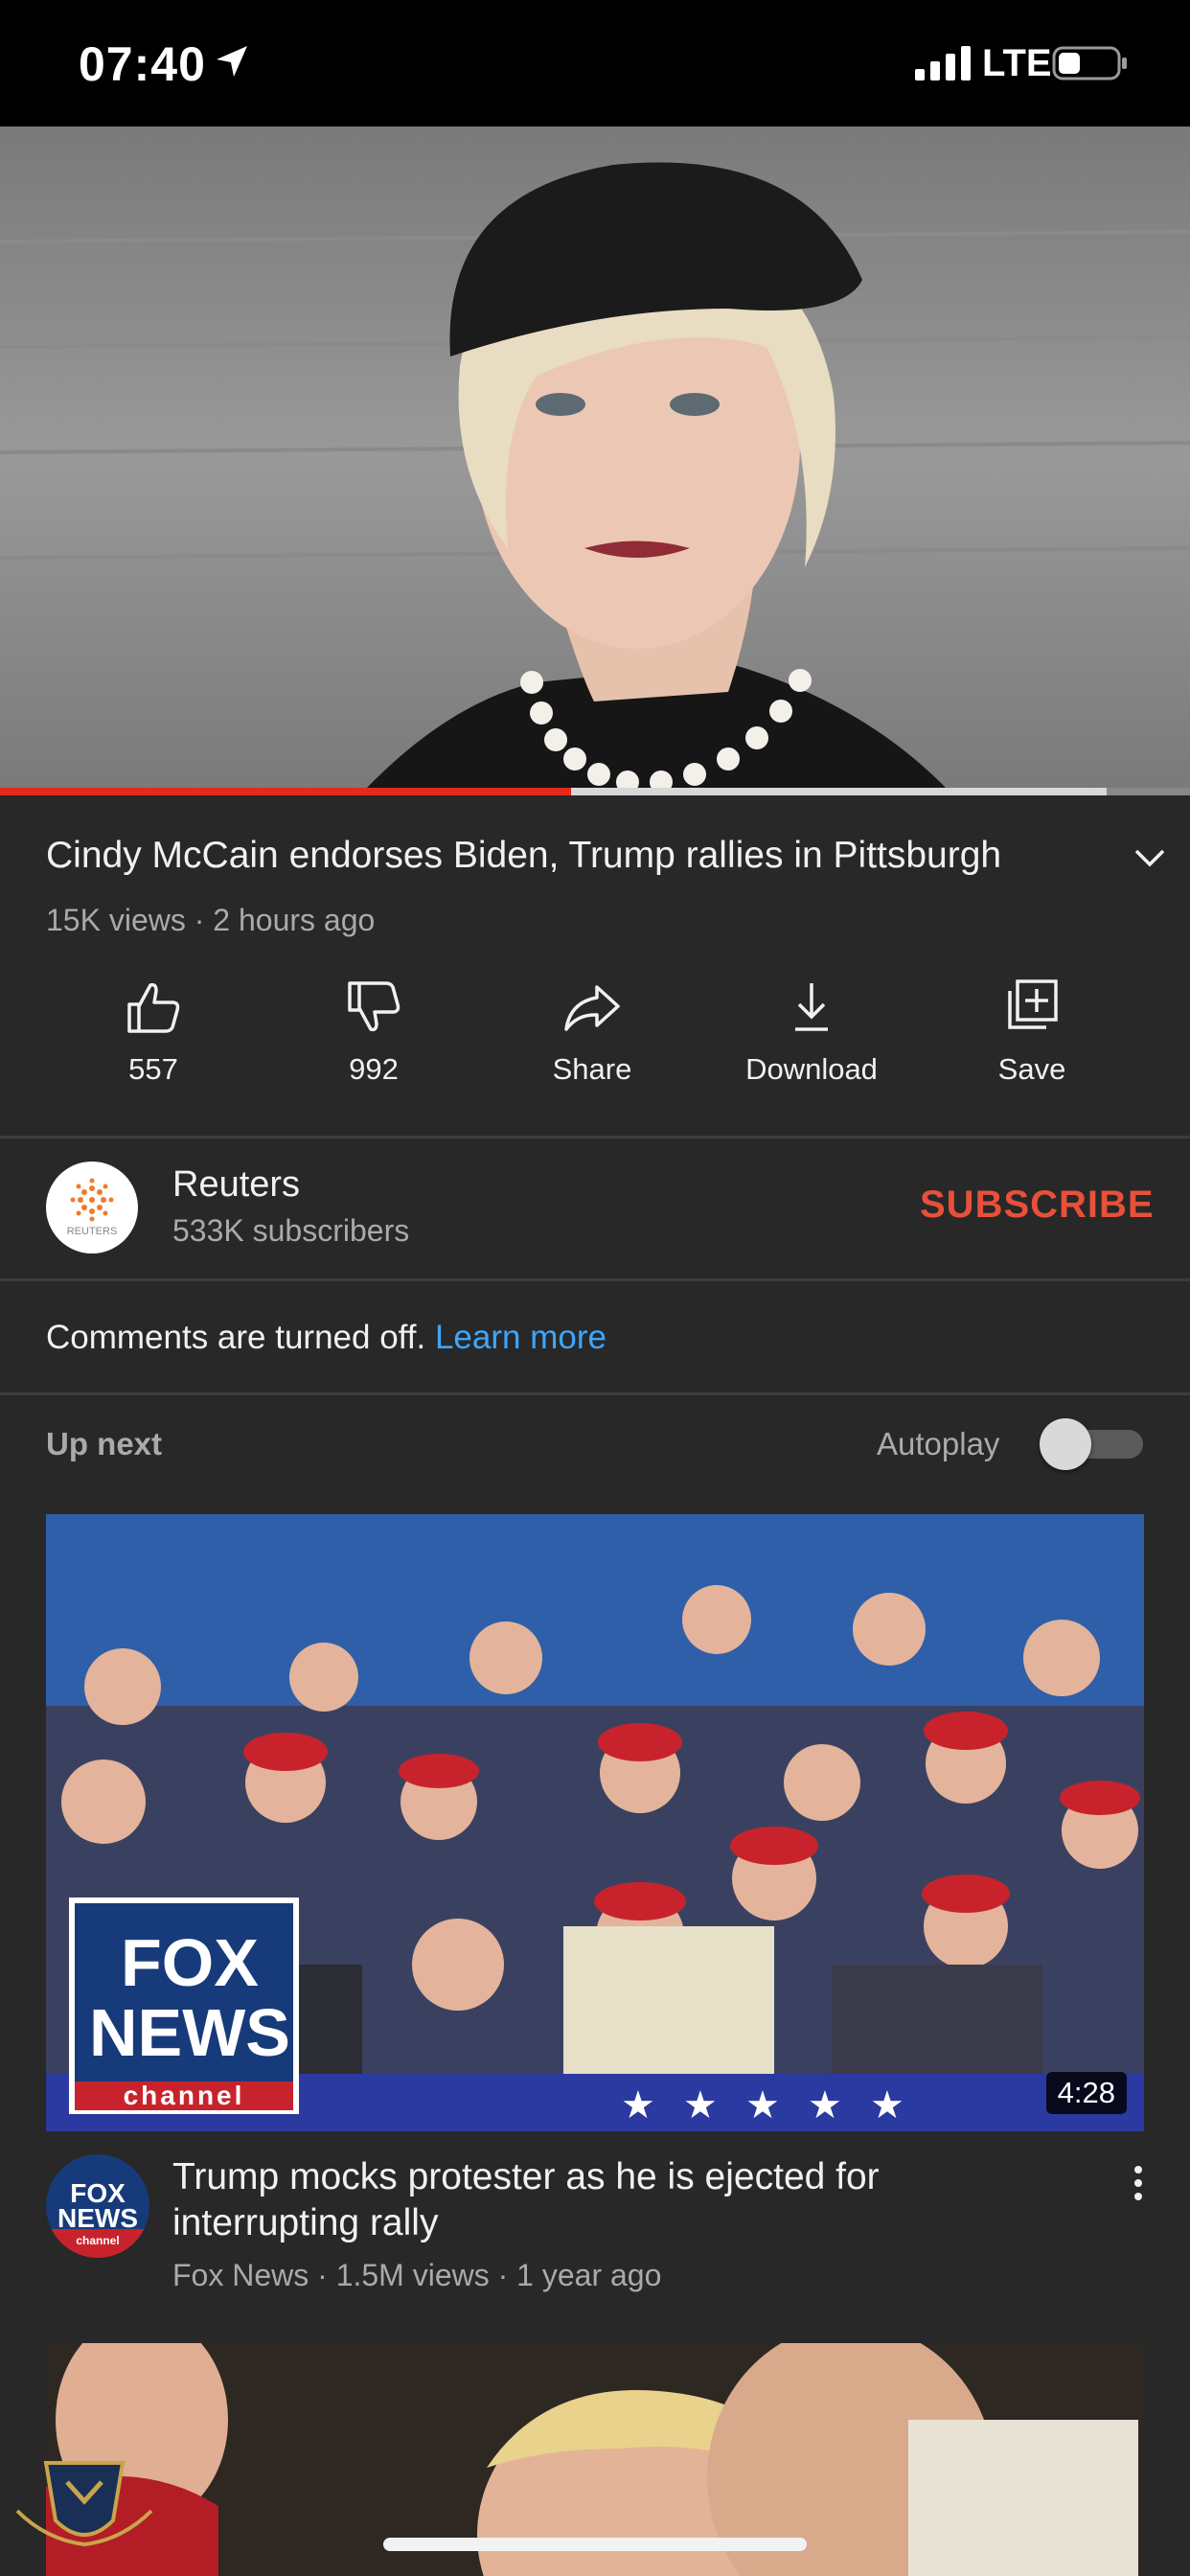  I want to click on video-progress-bar, so click(595, 791).